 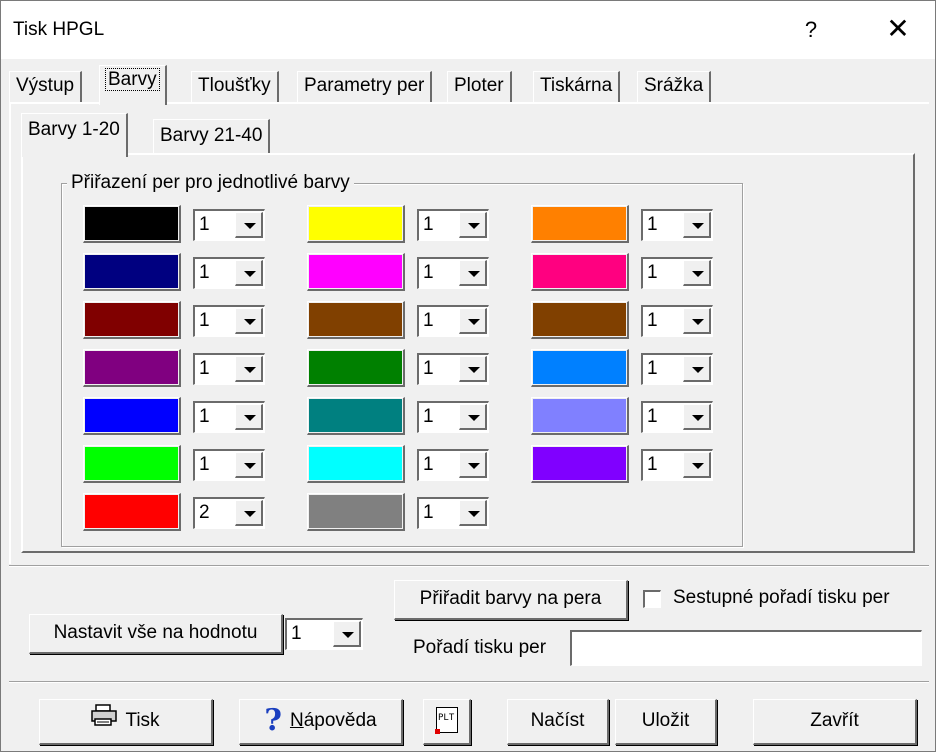 What do you see at coordinates (126, 722) in the screenshot?
I see `print-button: Tisk` at bounding box center [126, 722].